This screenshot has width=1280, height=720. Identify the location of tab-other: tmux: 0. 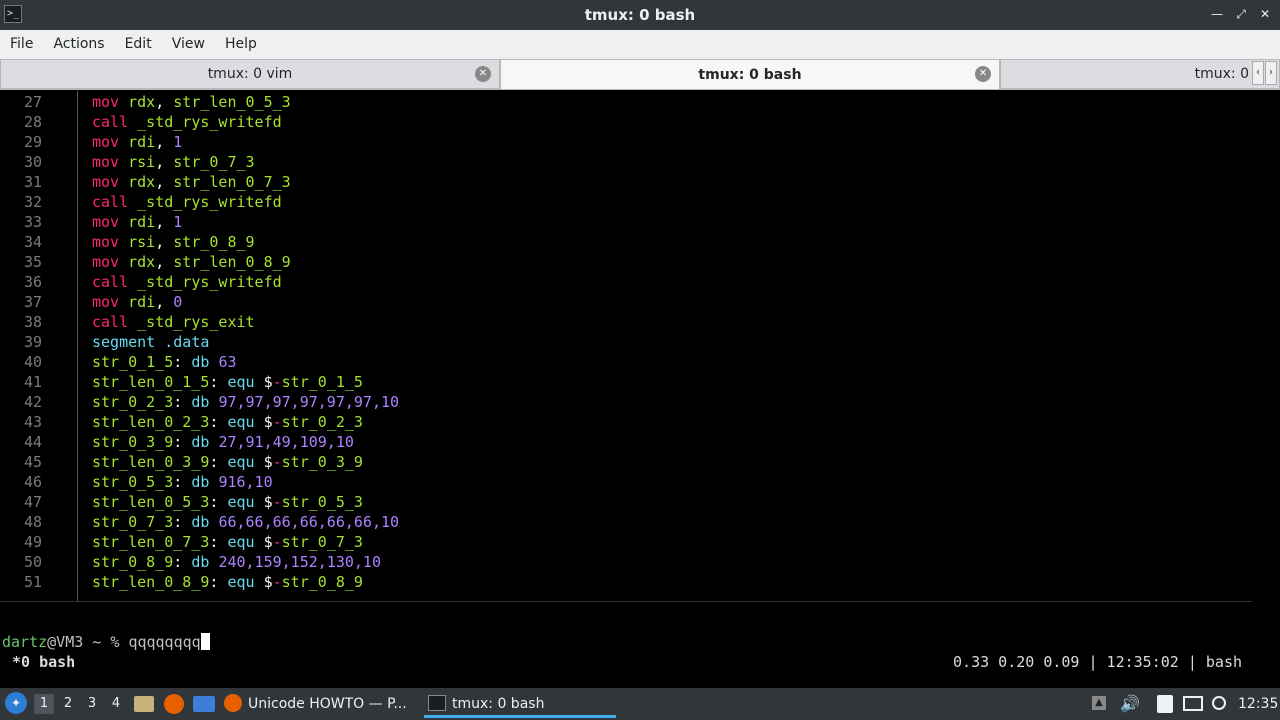
(1140, 74).